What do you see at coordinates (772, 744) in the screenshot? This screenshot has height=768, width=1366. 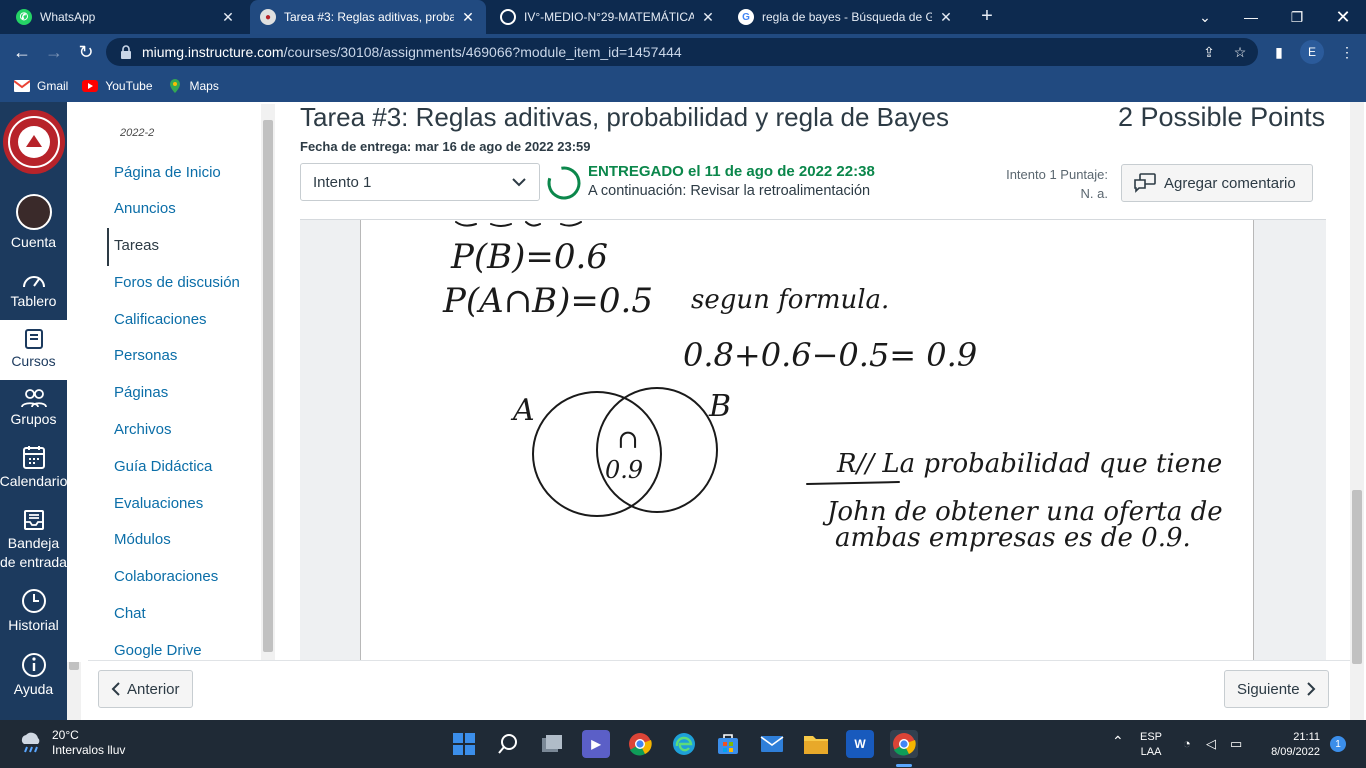 I see `mail-icon` at bounding box center [772, 744].